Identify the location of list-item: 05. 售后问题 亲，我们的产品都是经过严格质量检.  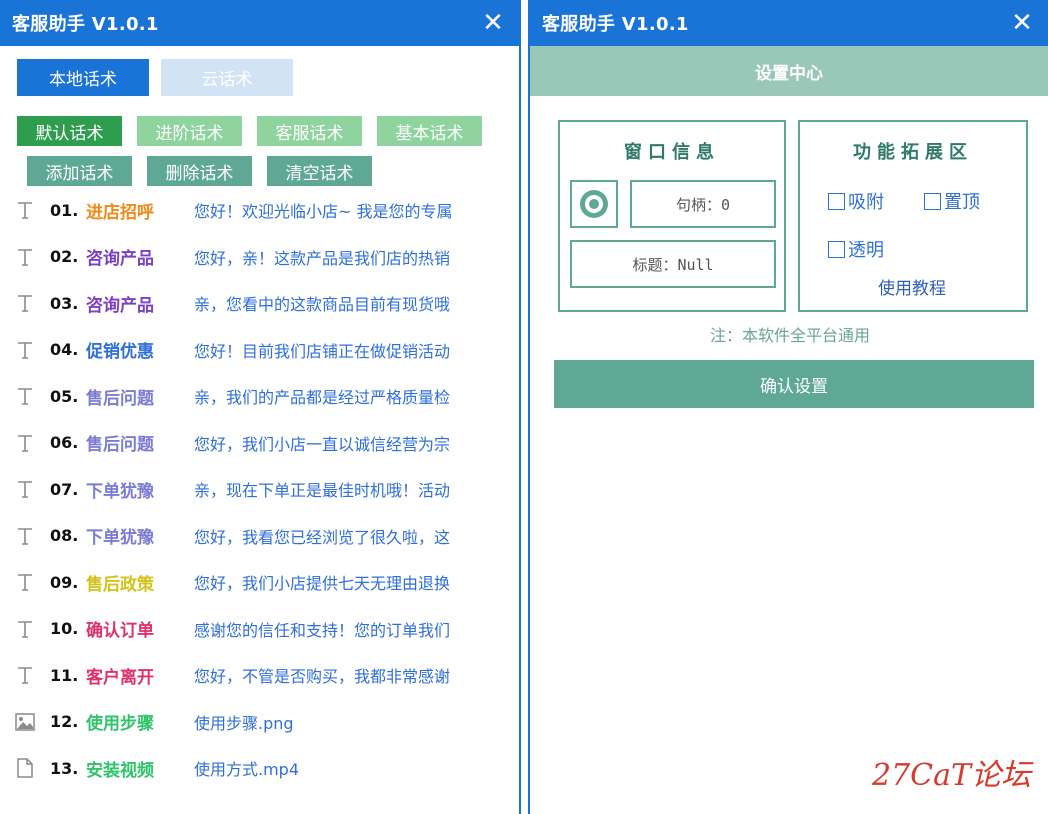
(259, 396).